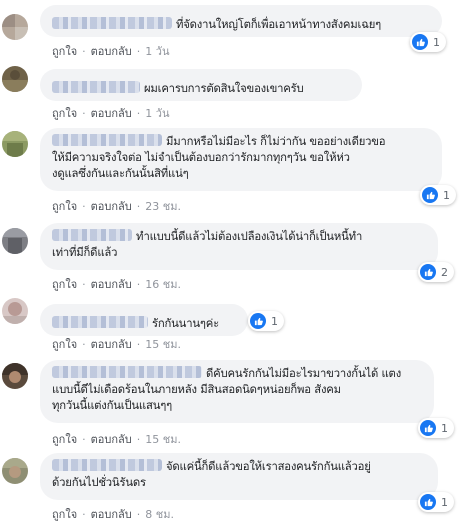 This screenshot has height=523, width=466. Describe the element at coordinates (224, 88) in the screenshot. I see `comment-text: ผมเคารบการตัดสินใจของเขาครับ` at that location.